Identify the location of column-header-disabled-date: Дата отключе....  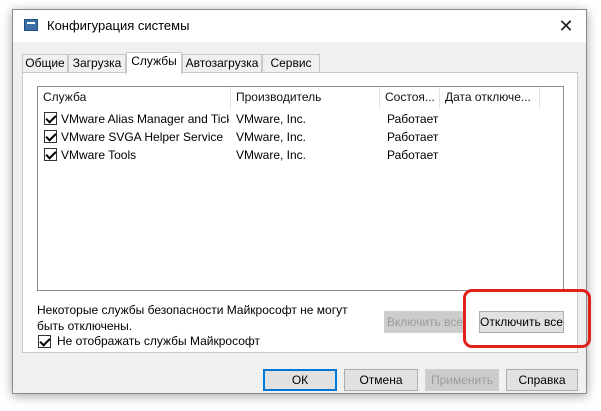
(490, 98).